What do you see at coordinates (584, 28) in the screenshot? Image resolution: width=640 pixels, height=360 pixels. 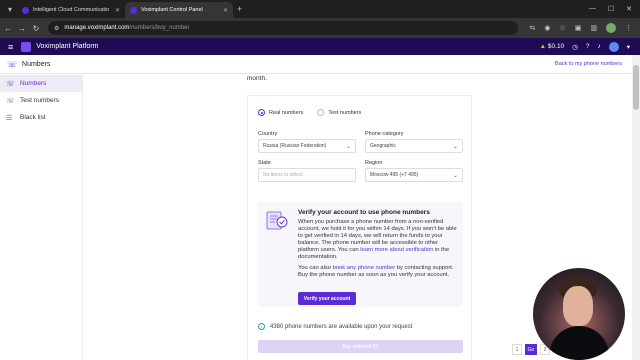 I see `browser-actions: ⇆ ◉ ☆ ▣ ▥ ⋮` at bounding box center [584, 28].